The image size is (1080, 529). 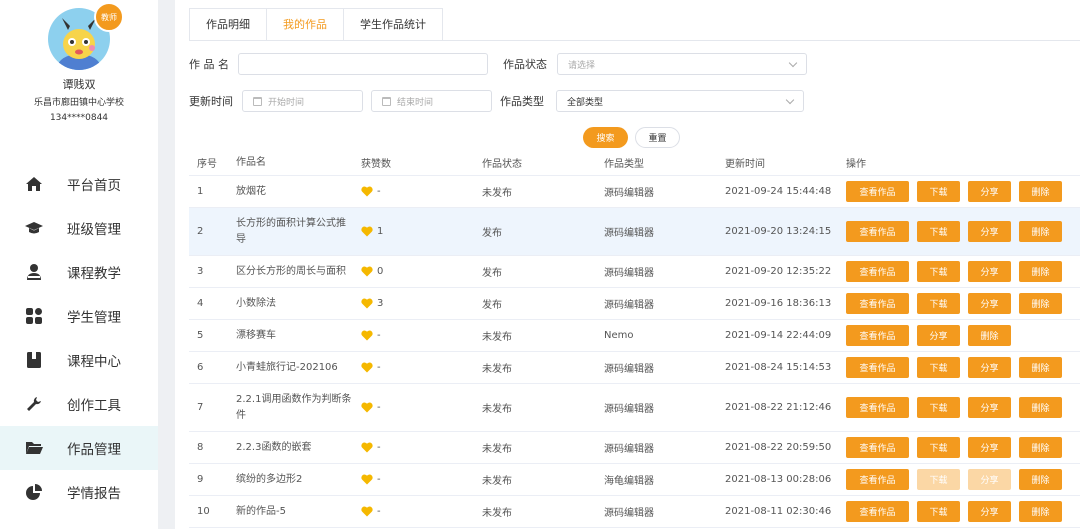 I want to click on row-time: 2021-09-14 22:44:09, so click(x=778, y=335).